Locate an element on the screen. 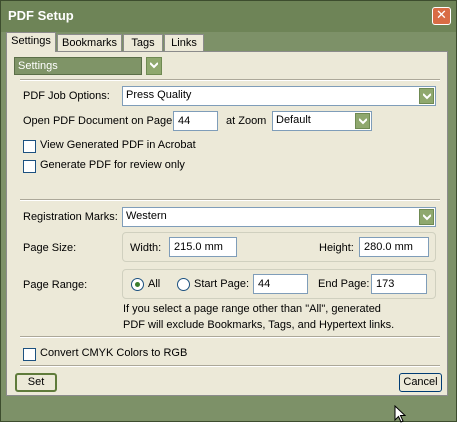  tab-links: Links is located at coordinates (184, 42).